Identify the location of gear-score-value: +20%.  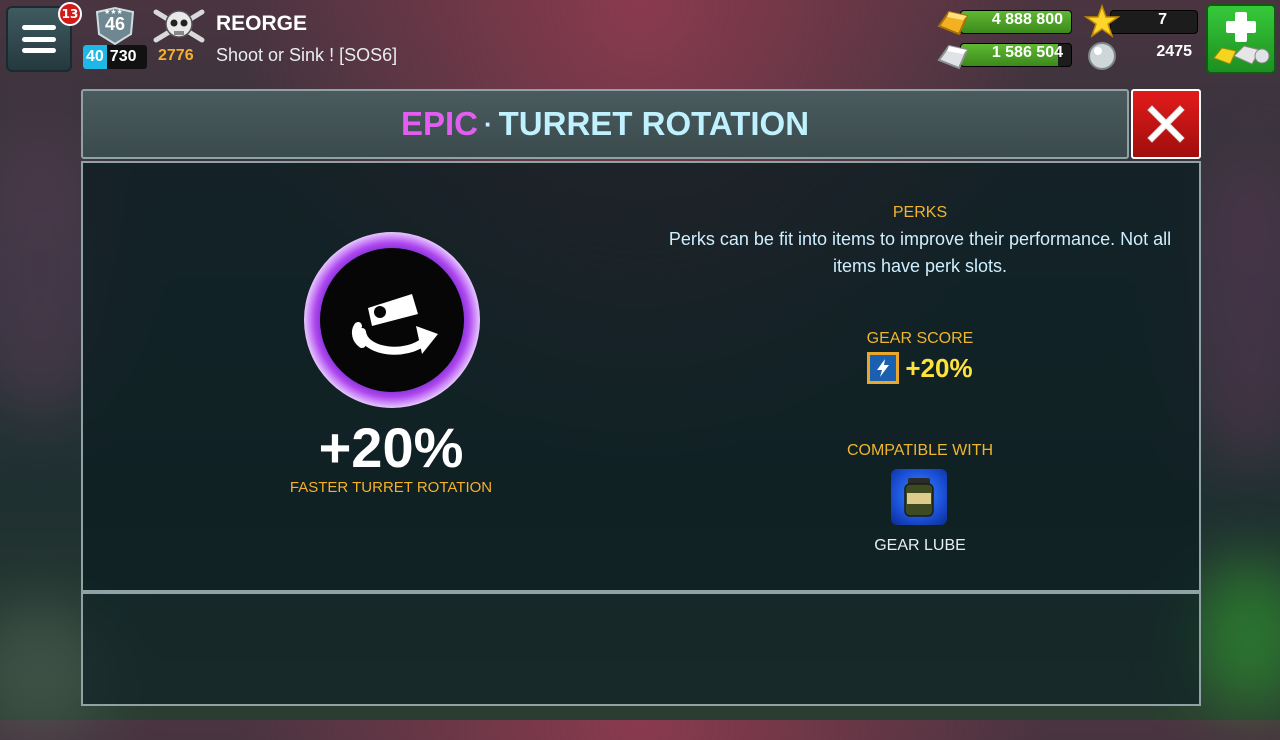
(939, 367).